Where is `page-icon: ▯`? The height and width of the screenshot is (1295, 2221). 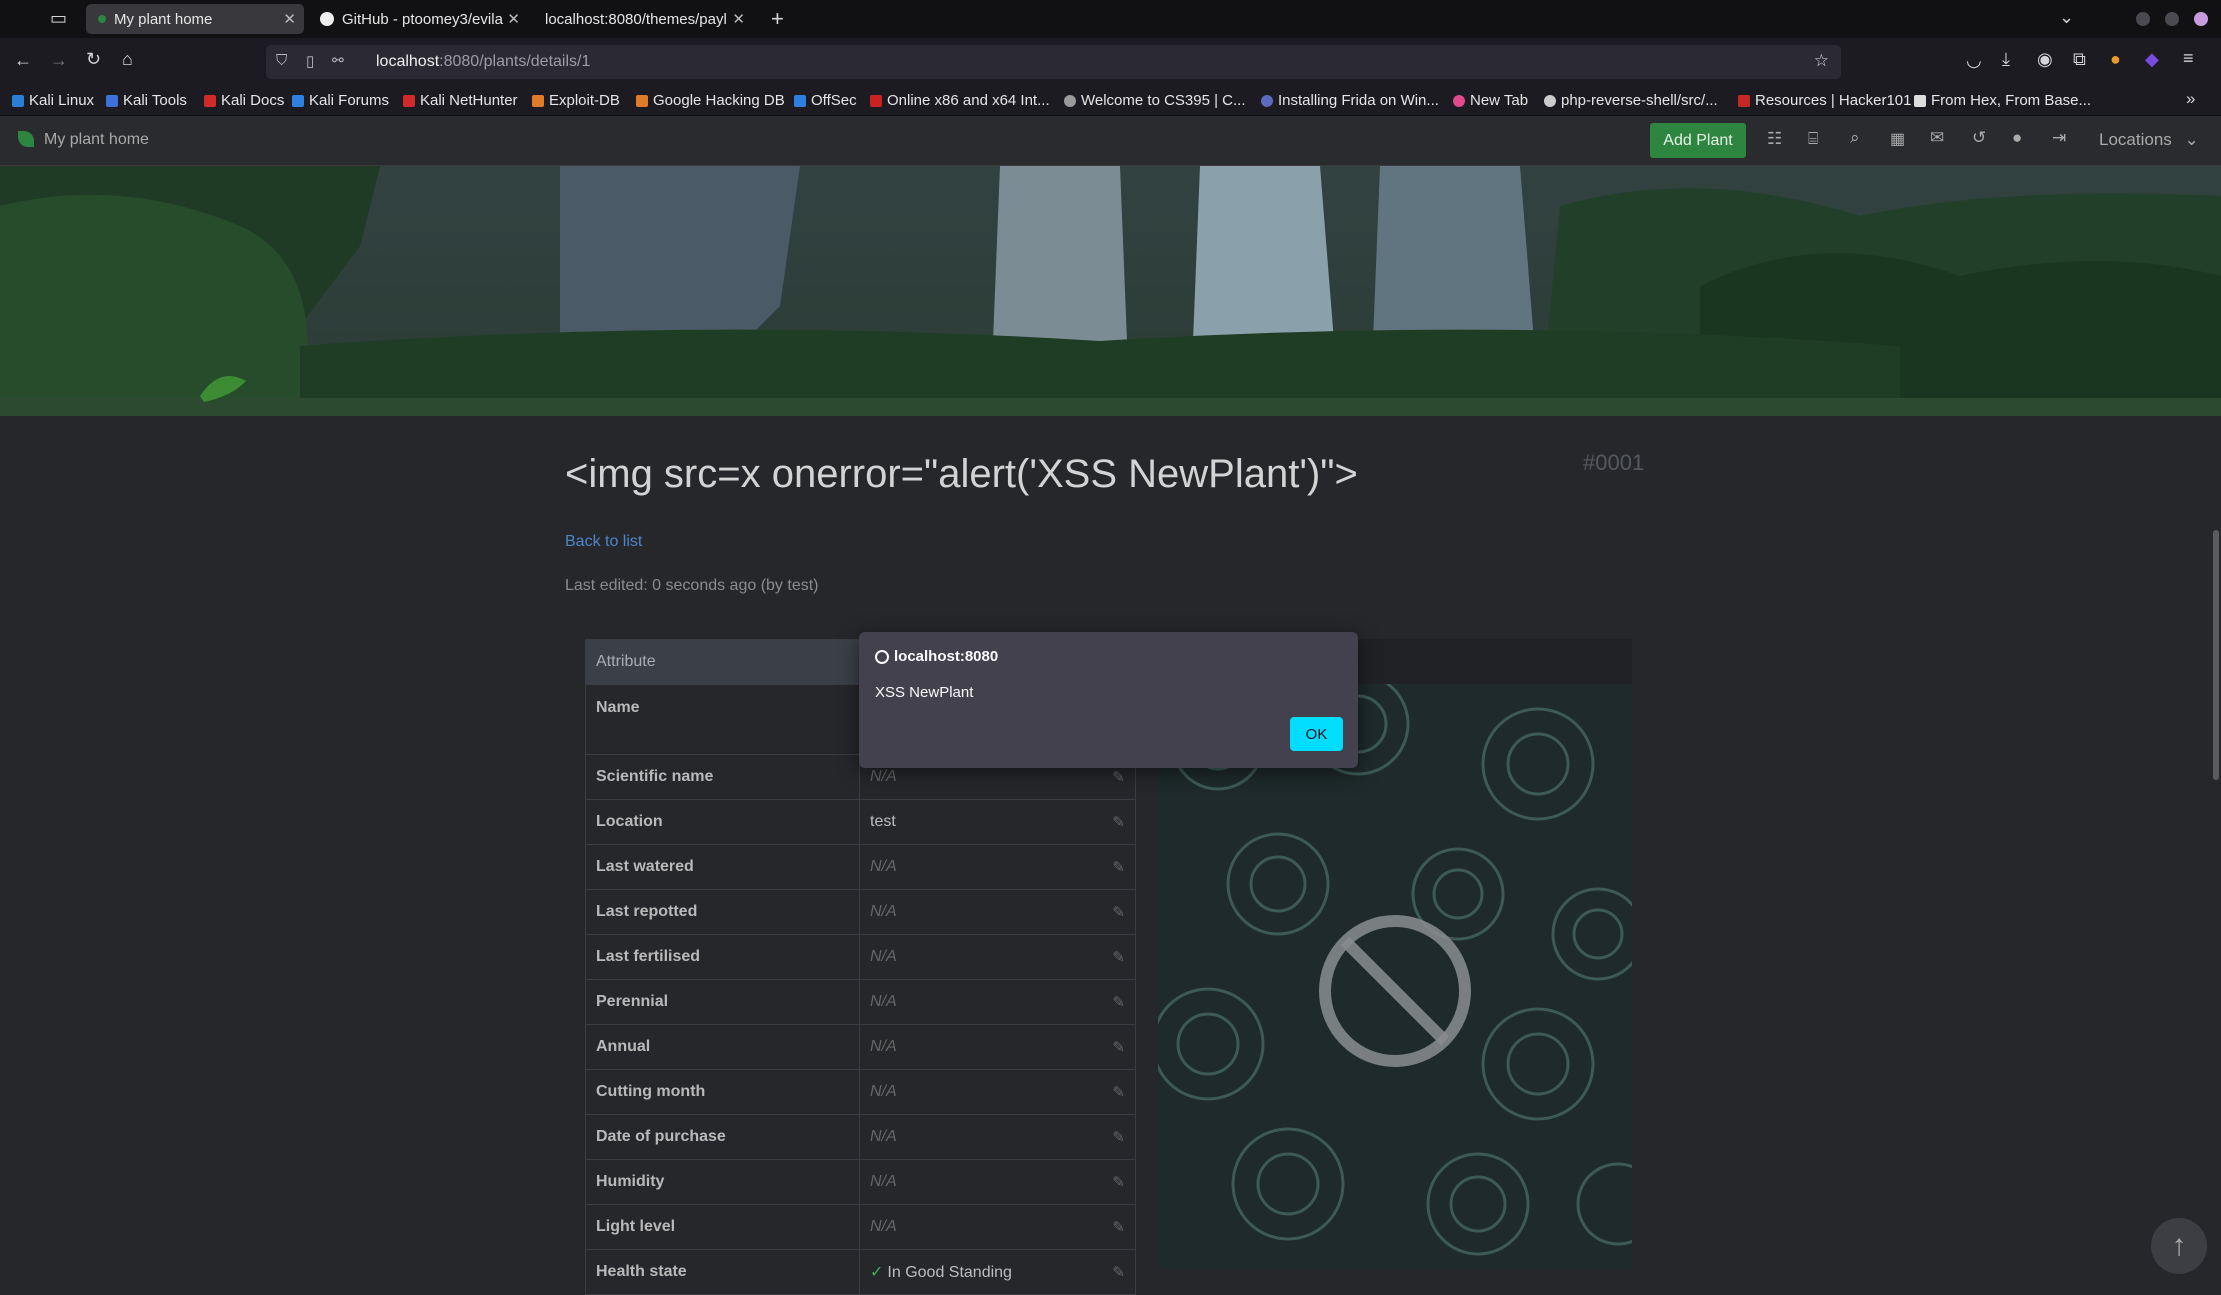 page-icon: ▯ is located at coordinates (310, 61).